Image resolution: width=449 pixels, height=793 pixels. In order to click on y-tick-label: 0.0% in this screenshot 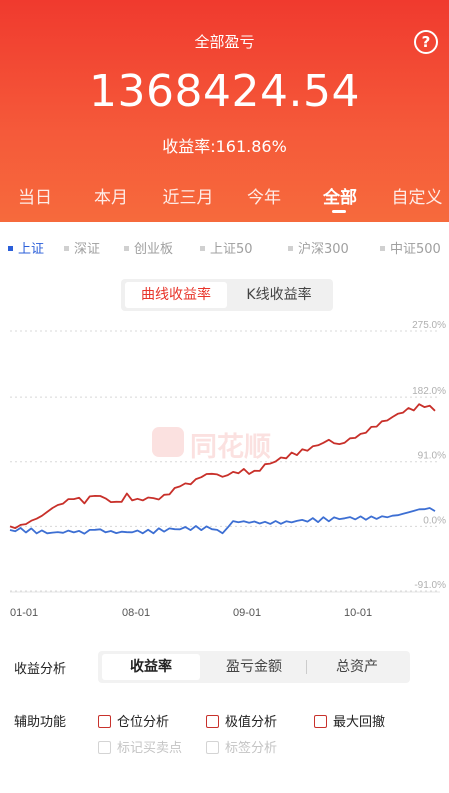, I will do `click(434, 520)`.